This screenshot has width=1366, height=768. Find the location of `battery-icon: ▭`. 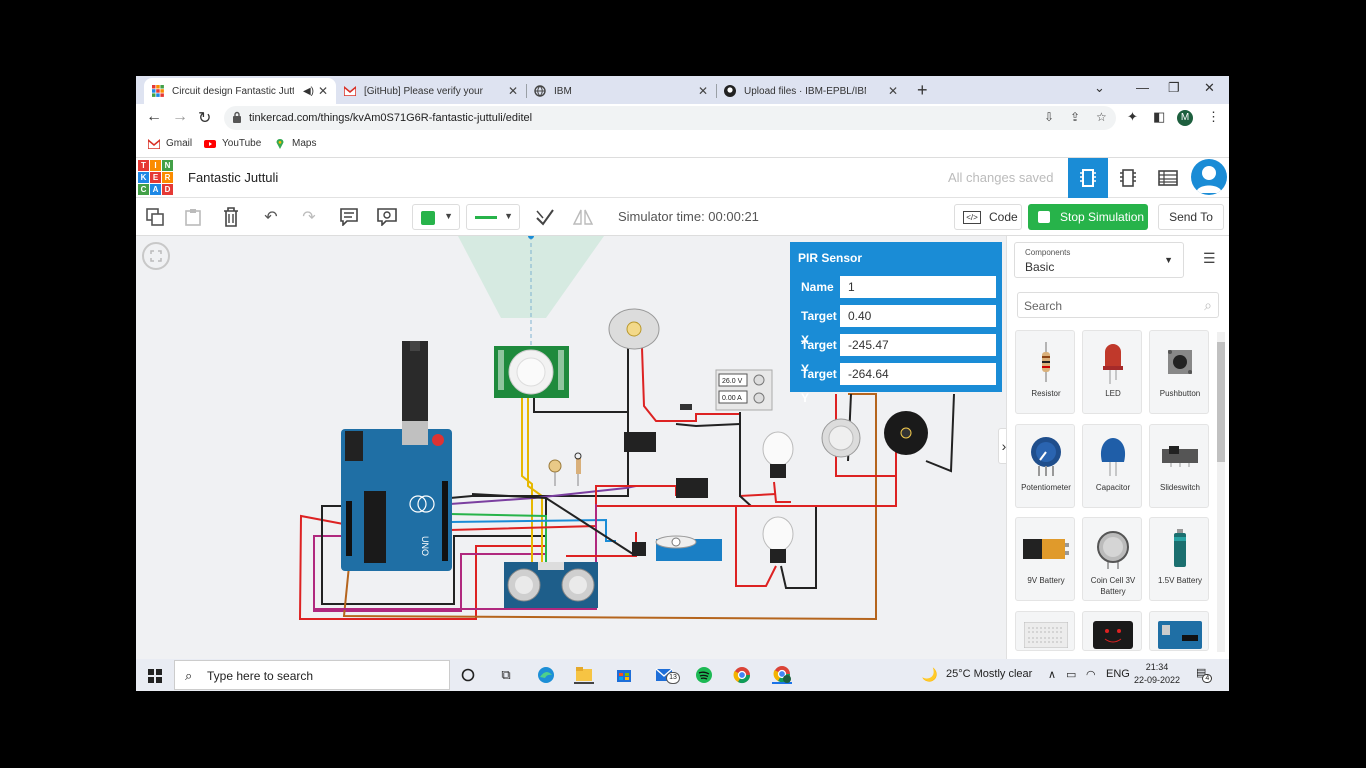

battery-icon: ▭ is located at coordinates (1071, 674).